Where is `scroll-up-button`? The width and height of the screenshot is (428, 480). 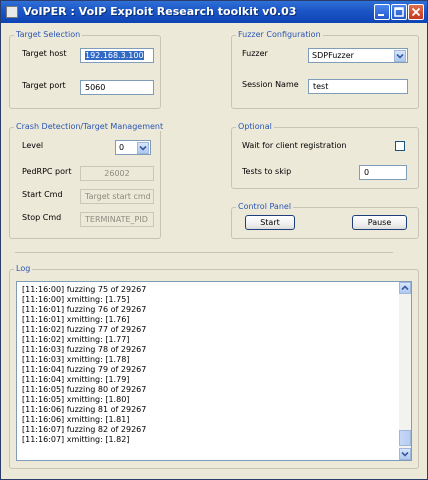
scroll-up-button is located at coordinates (405, 288).